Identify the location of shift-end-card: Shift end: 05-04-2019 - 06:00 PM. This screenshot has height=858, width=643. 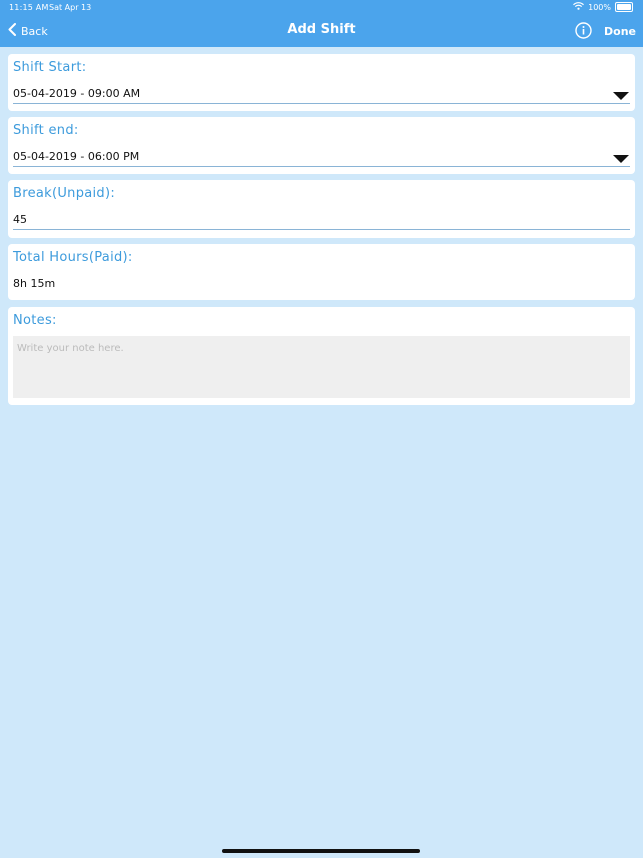
(321, 145).